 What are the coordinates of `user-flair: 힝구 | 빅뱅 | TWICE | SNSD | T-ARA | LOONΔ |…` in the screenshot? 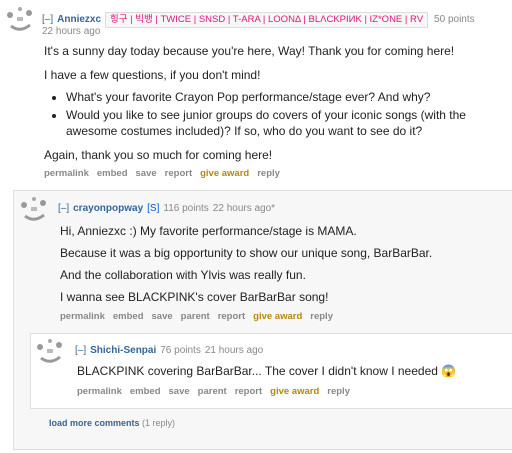 It's located at (267, 20).